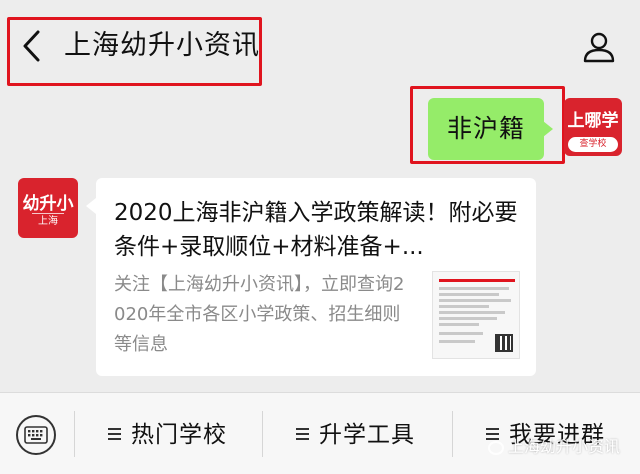 This screenshot has height=474, width=640. What do you see at coordinates (179, 435) in the screenshot?
I see `menu-item-label: 热门学校` at bounding box center [179, 435].